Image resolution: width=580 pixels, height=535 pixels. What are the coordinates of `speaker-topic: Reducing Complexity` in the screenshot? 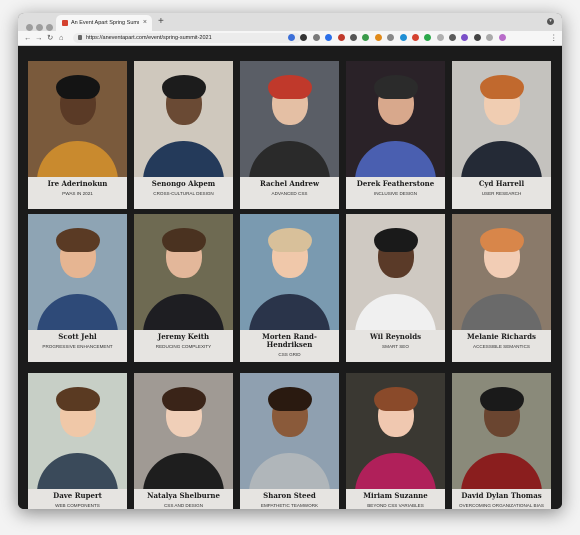 It's located at (183, 346).